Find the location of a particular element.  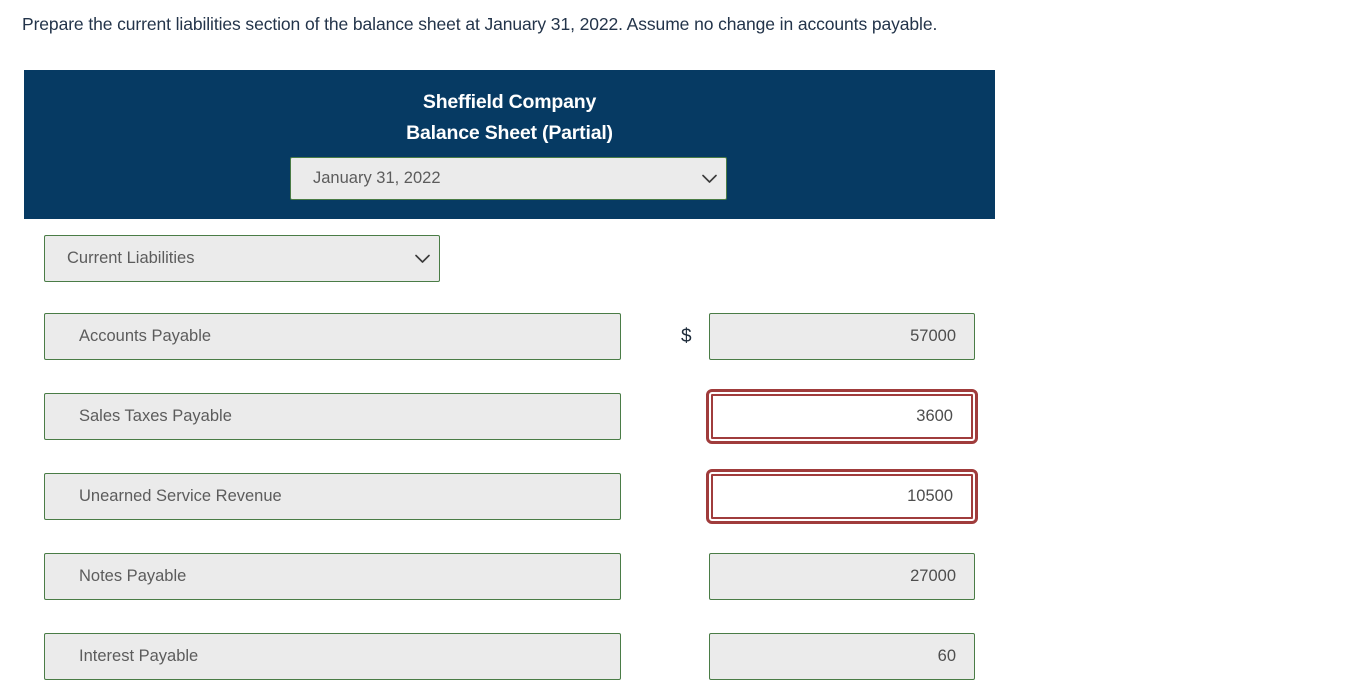

line-item-row: Unearned Service Revenue 10500 is located at coordinates (685, 496).